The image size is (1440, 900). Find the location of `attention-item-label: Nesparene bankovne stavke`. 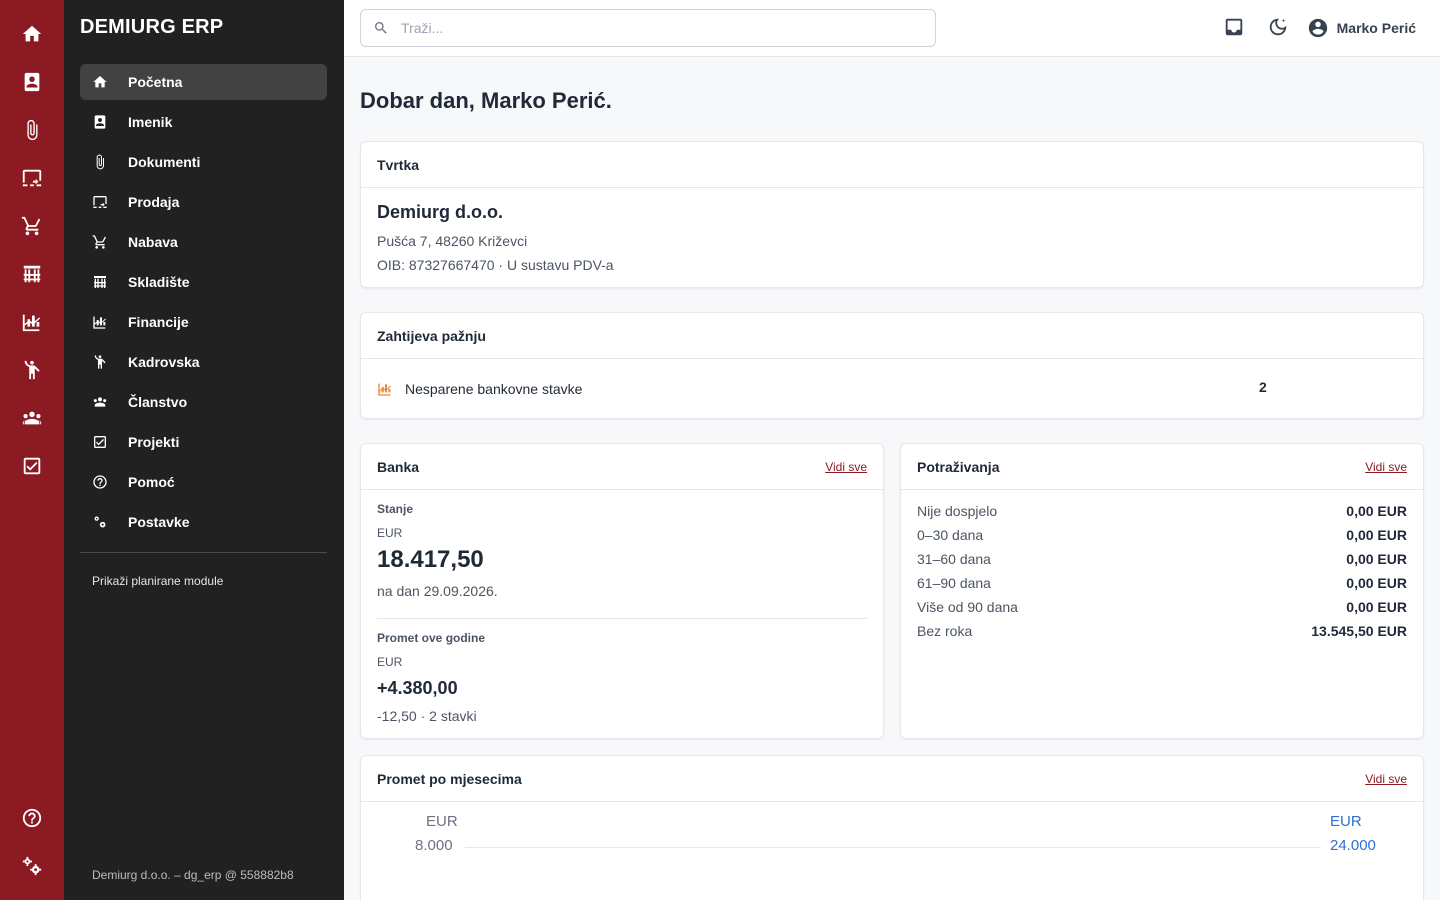

attention-item-label: Nesparene bankovne stavke is located at coordinates (494, 389).